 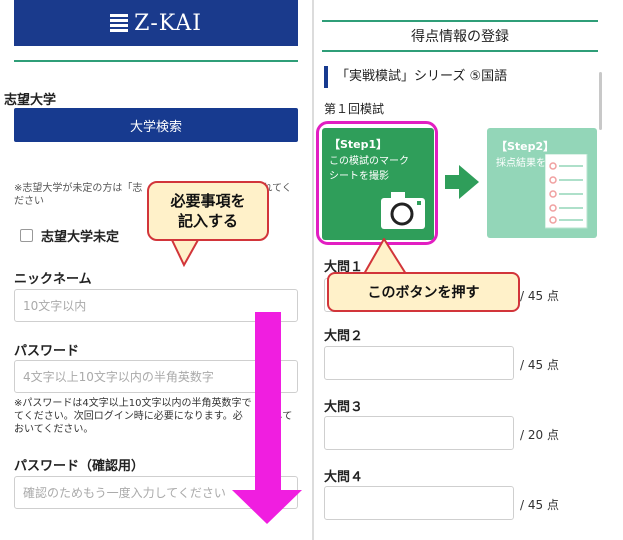 What do you see at coordinates (422, 76) in the screenshot?
I see `series-heading: 「実戦模試」シリーズ ⑤国語` at bounding box center [422, 76].